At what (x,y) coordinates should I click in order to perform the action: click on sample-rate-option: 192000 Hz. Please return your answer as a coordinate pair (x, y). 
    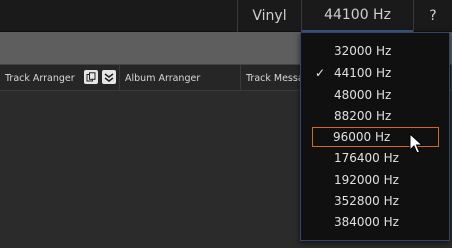
    Looking at the image, I should click on (376, 180).